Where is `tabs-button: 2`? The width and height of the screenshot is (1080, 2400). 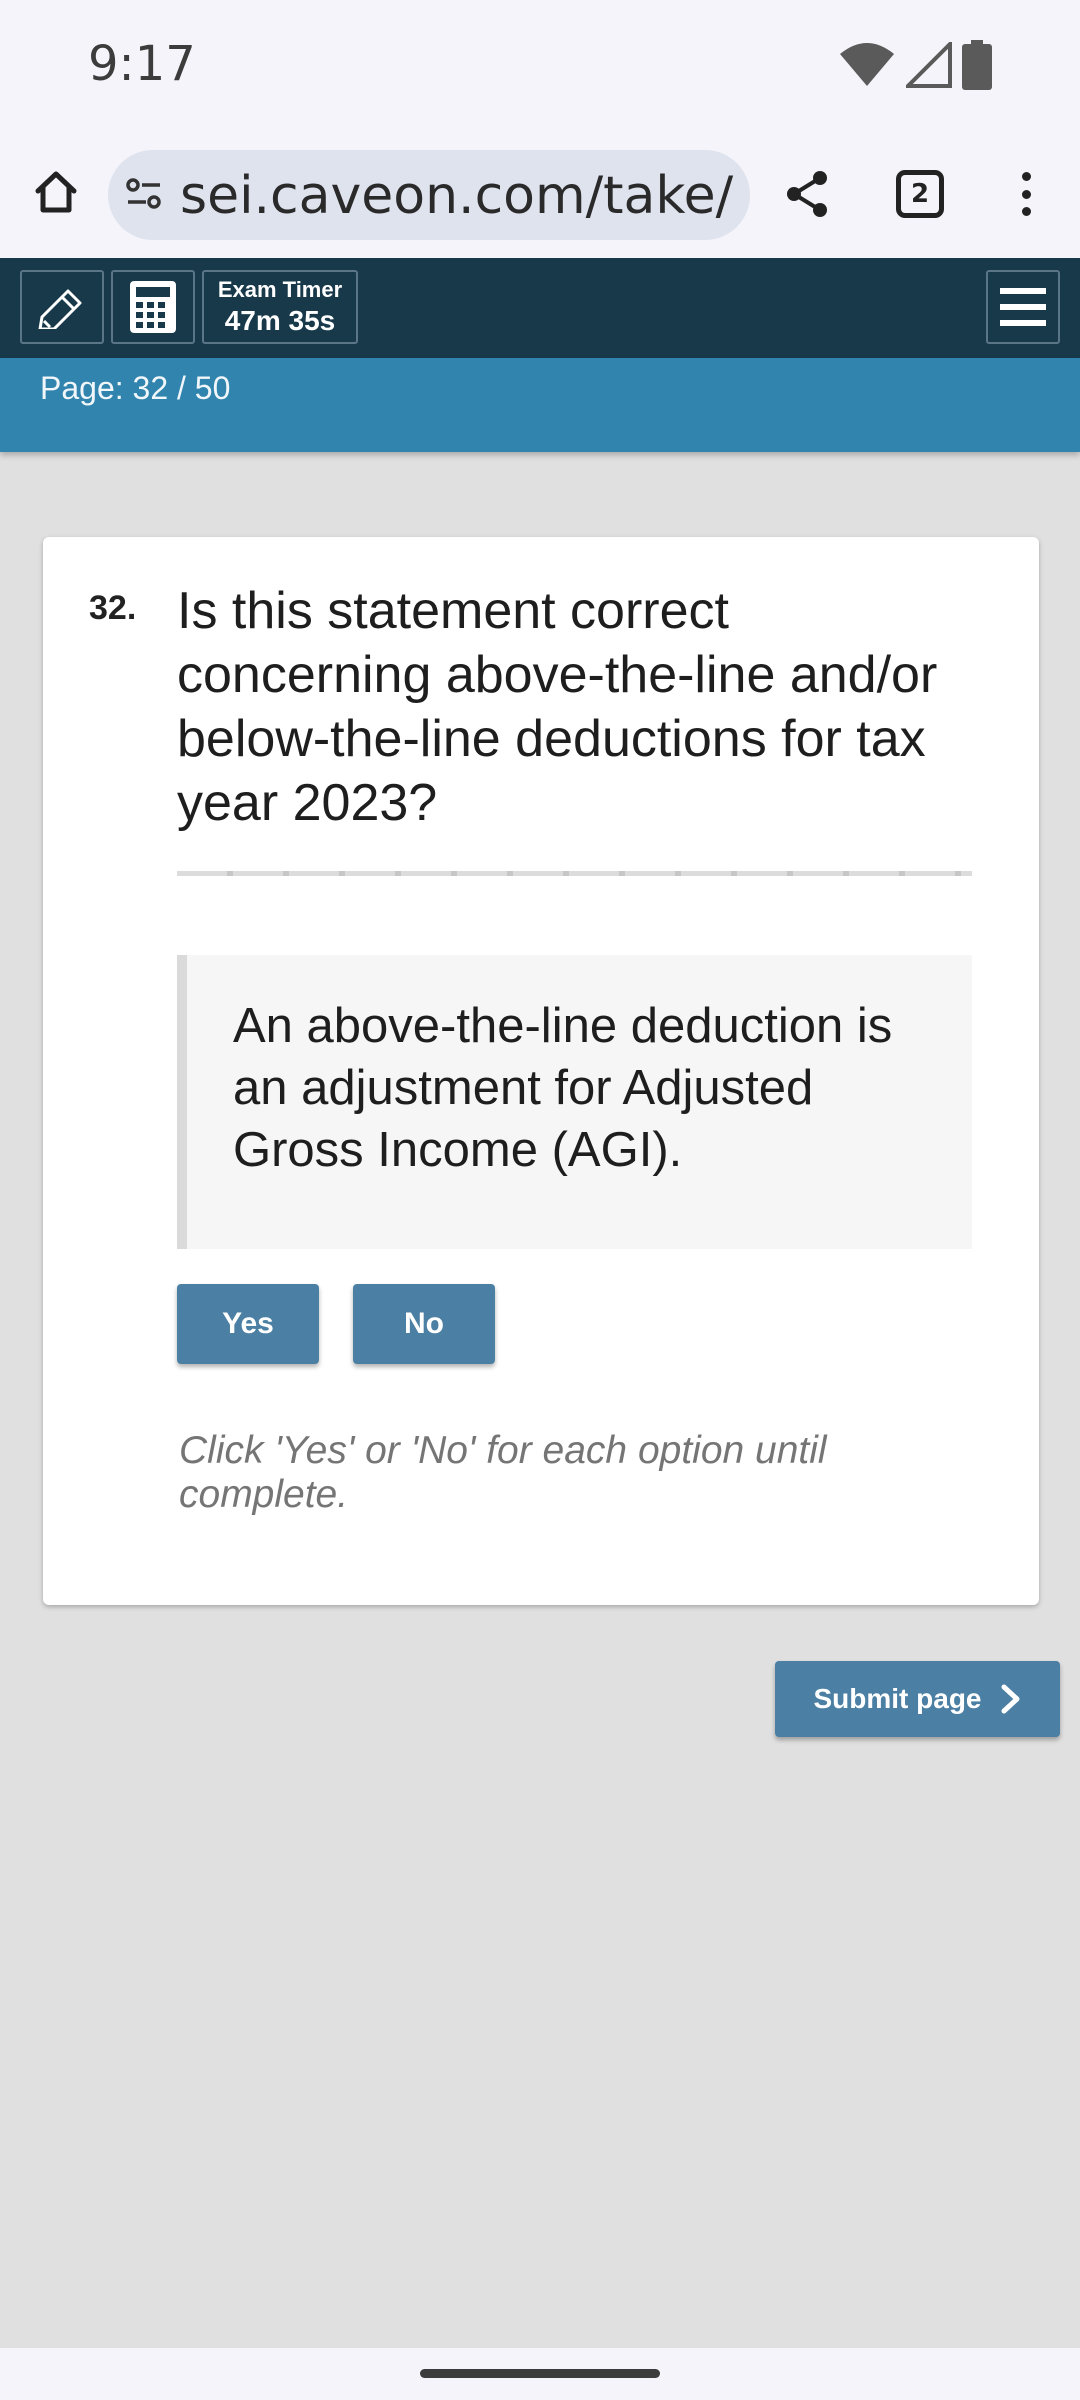 tabs-button: 2 is located at coordinates (920, 194).